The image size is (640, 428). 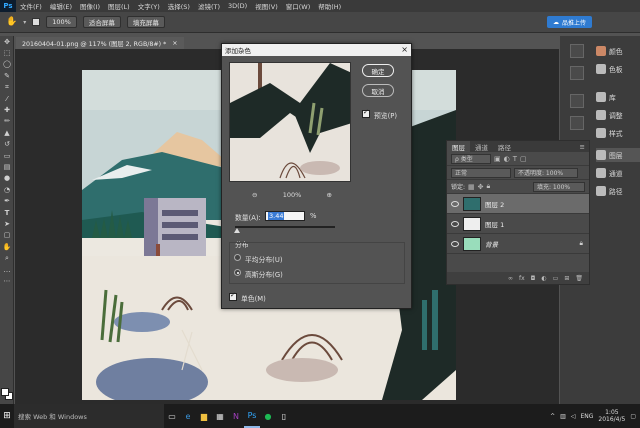 What do you see at coordinates (510, 278) in the screenshot?
I see `link-layers-icon: ∞` at bounding box center [510, 278].